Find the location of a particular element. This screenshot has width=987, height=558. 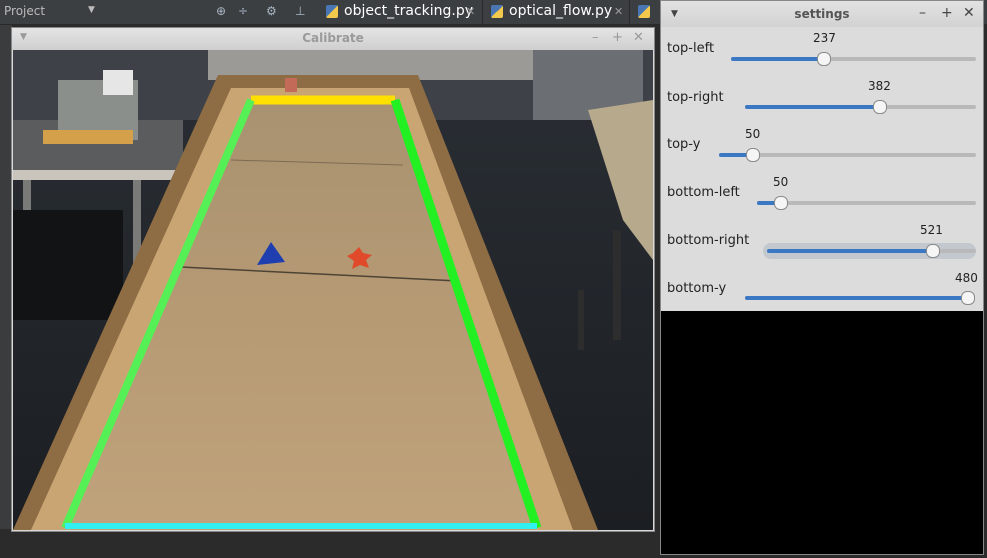

trackbar-top-right: top-right 382 is located at coordinates (822, 101).